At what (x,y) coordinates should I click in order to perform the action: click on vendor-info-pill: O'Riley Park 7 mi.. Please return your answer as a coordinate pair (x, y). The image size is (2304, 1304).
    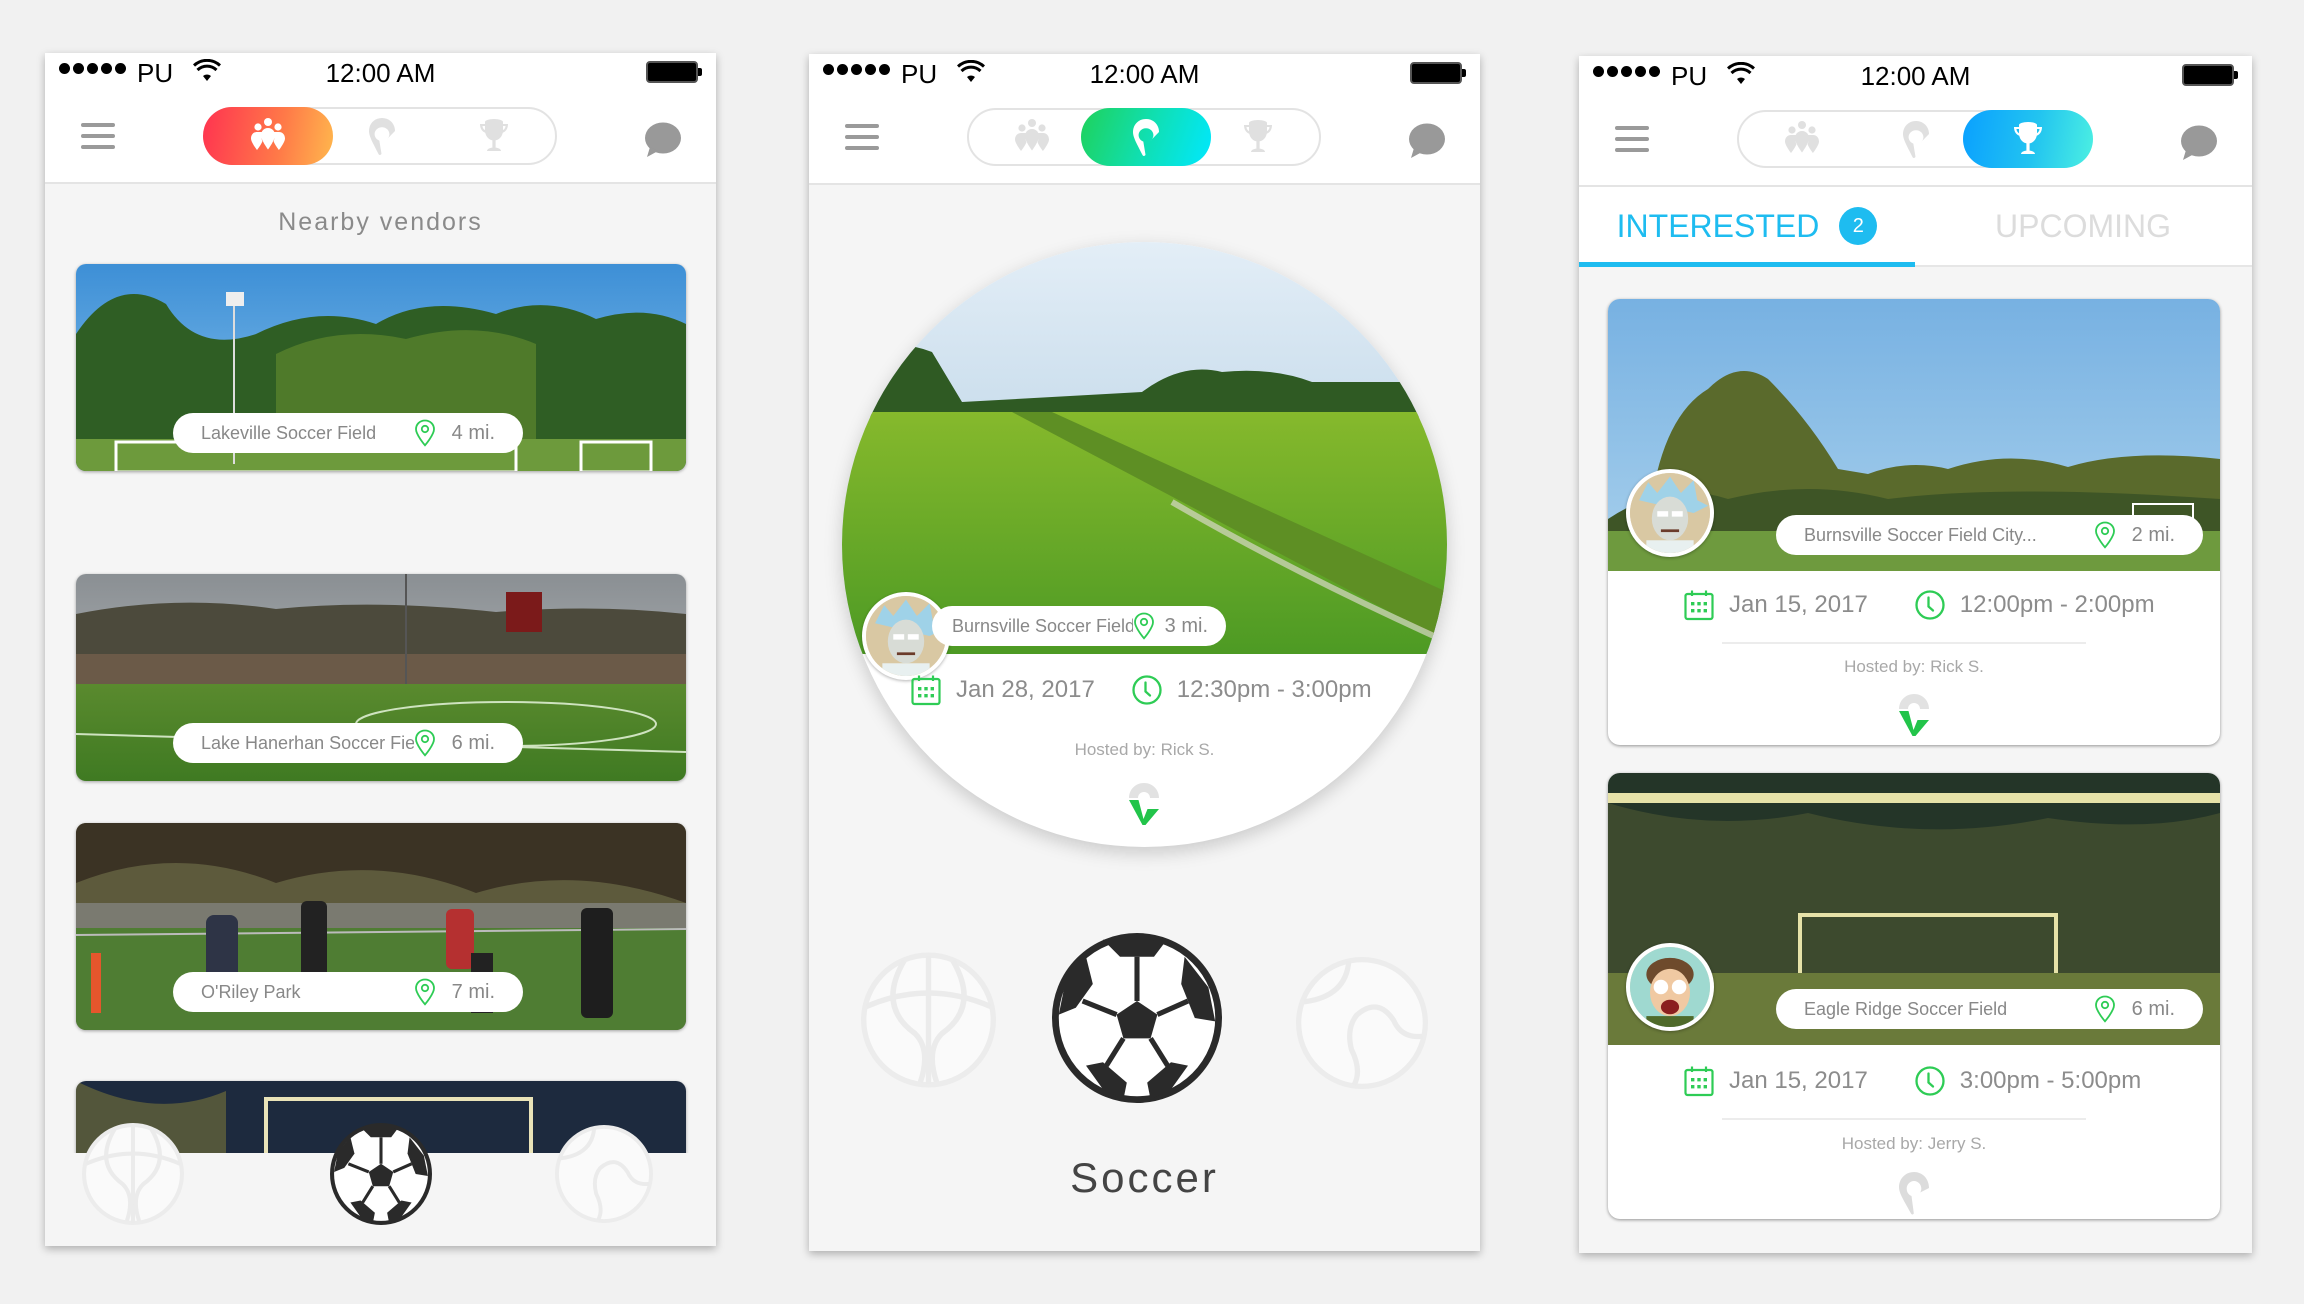
    Looking at the image, I should click on (348, 992).